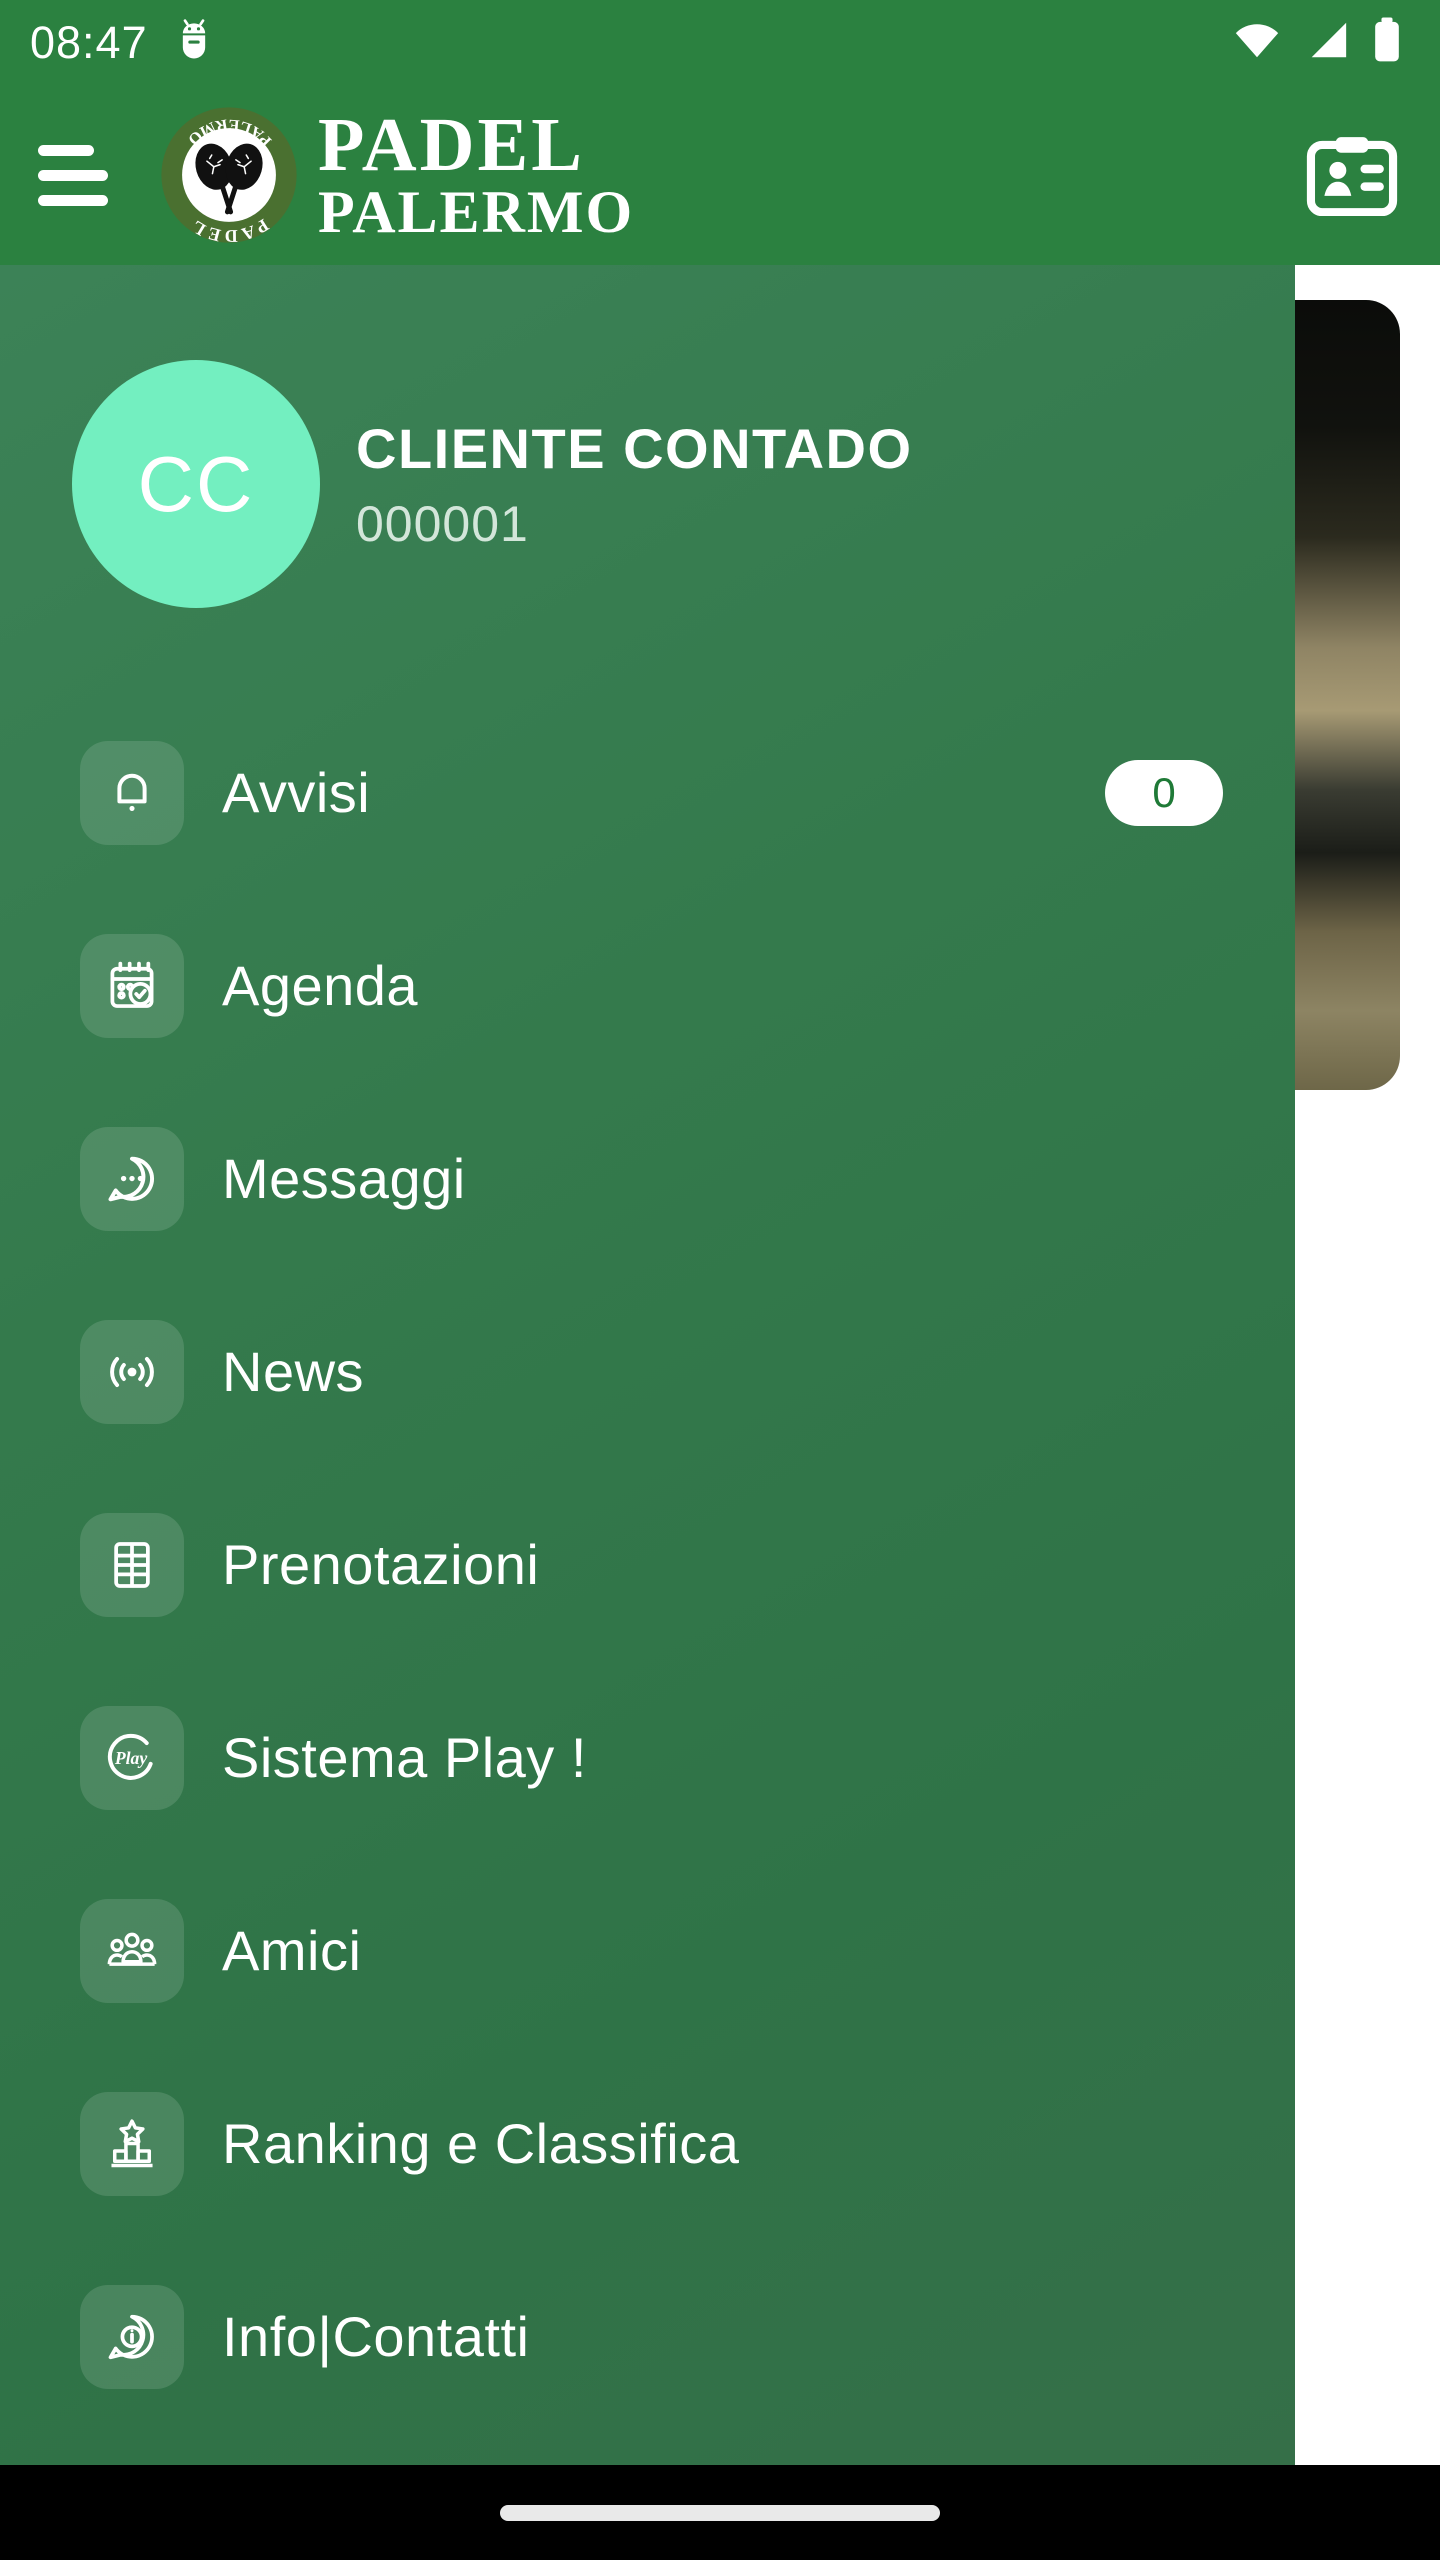 This screenshot has height=2560, width=1440. Describe the element at coordinates (132, 2336) in the screenshot. I see `info-bubble-icon` at that location.